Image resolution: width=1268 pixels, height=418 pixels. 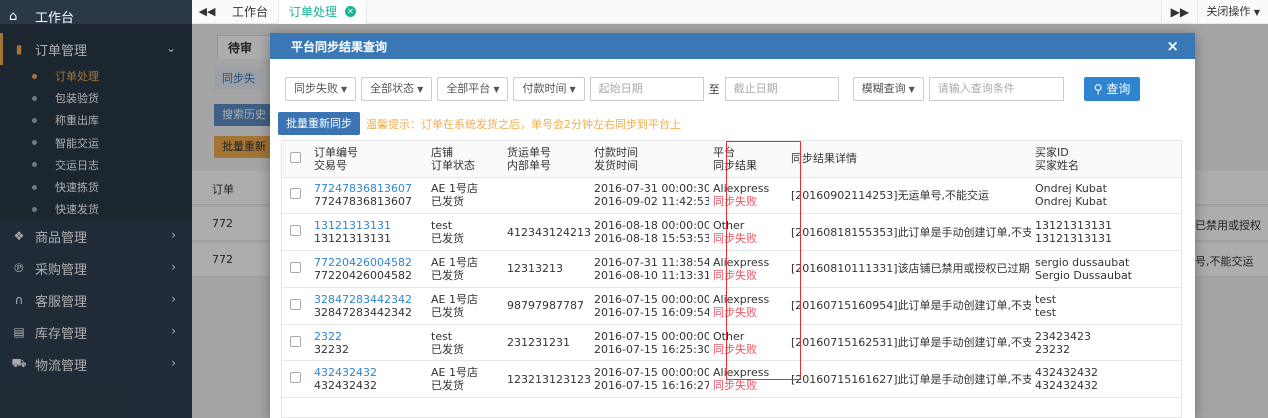 I want to click on trade-id: 32847283442342, so click(x=363, y=312).